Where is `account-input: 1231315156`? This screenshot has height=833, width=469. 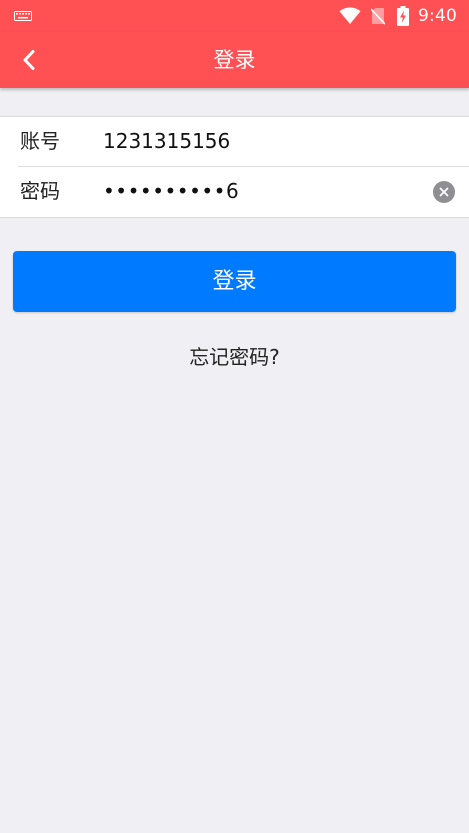
account-input: 1231315156 is located at coordinates (166, 141).